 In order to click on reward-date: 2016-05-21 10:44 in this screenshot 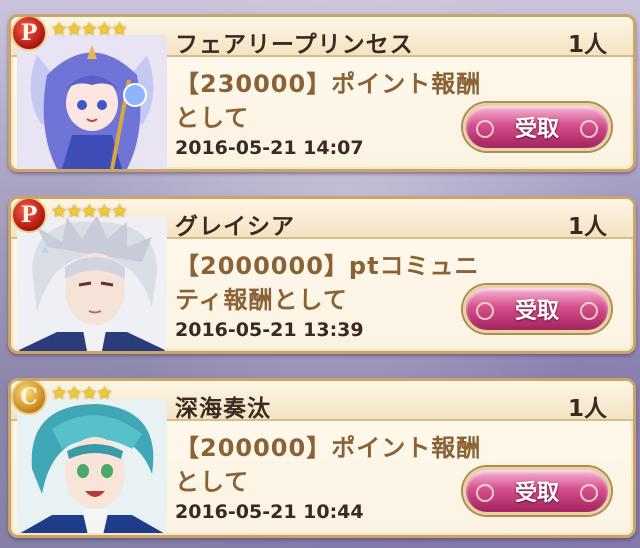, I will do `click(269, 512)`.